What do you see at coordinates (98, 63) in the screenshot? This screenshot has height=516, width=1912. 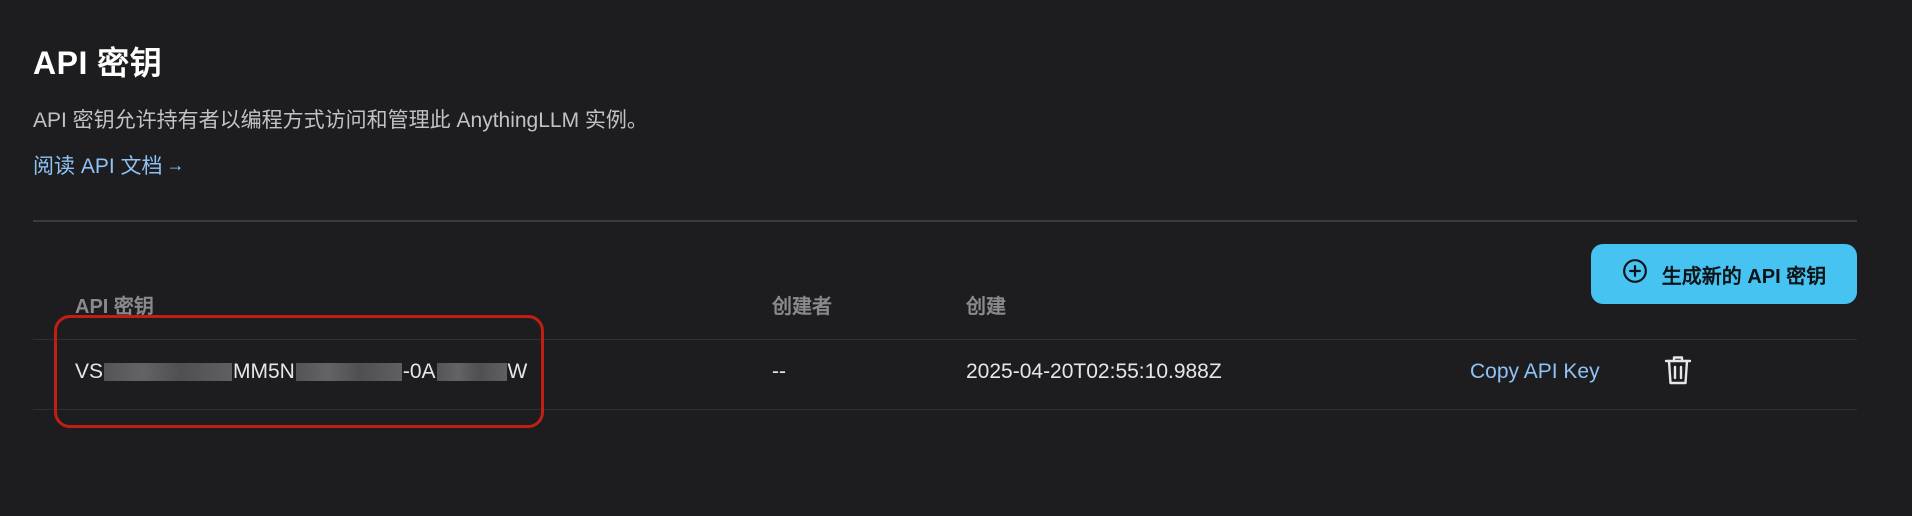 I see `page-title: API 密钥` at bounding box center [98, 63].